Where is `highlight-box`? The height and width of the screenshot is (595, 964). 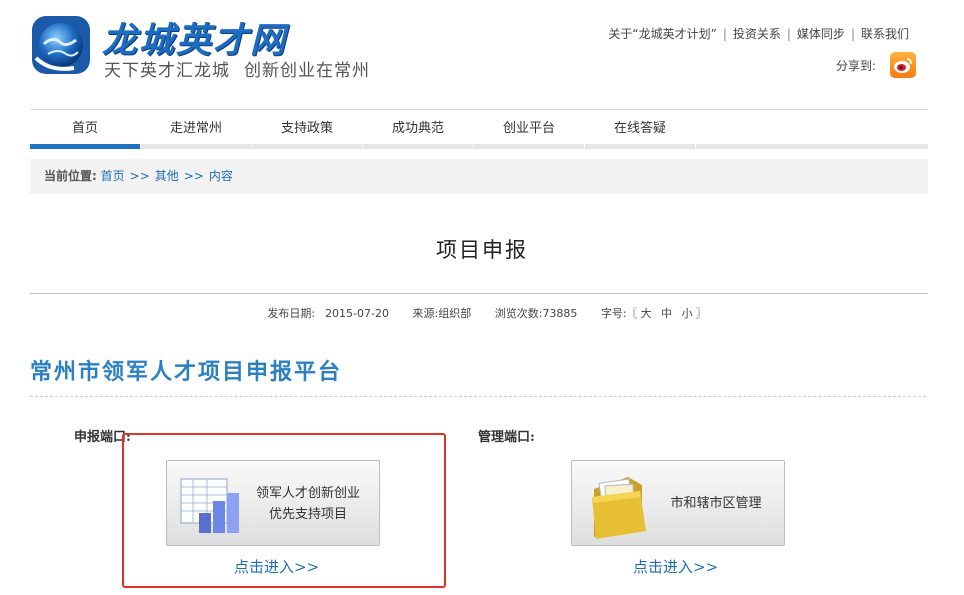 highlight-box is located at coordinates (284, 510).